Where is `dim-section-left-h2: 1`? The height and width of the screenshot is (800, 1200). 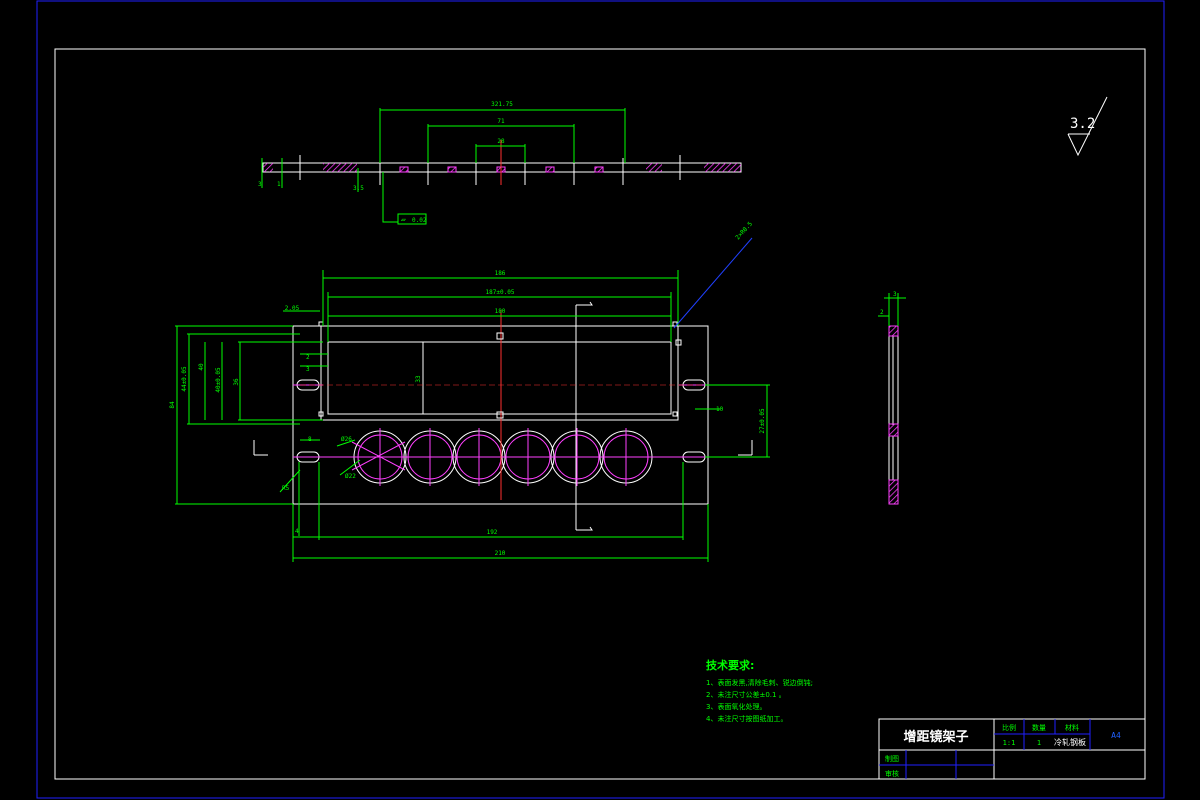
dim-section-left-h2: 1 is located at coordinates (279, 184).